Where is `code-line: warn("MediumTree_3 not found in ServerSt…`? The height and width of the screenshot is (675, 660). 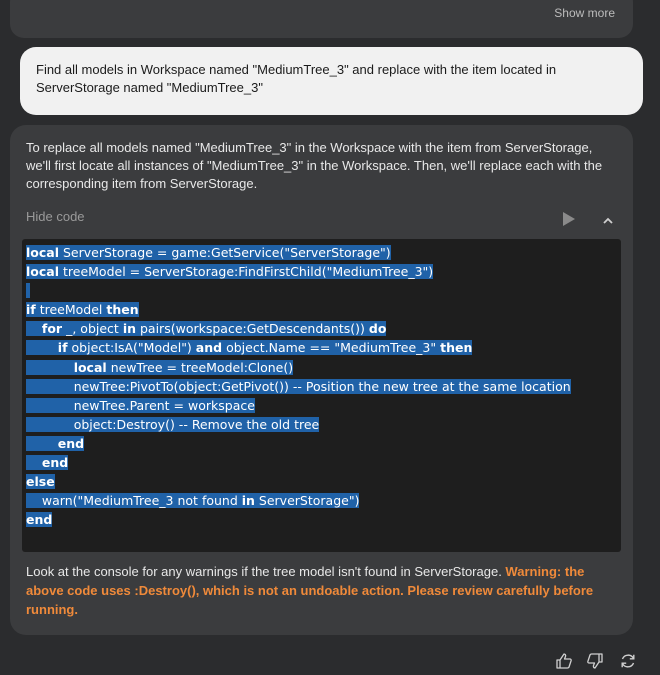 code-line: warn("MediumTree_3 not found in ServerSt… is located at coordinates (321, 500).